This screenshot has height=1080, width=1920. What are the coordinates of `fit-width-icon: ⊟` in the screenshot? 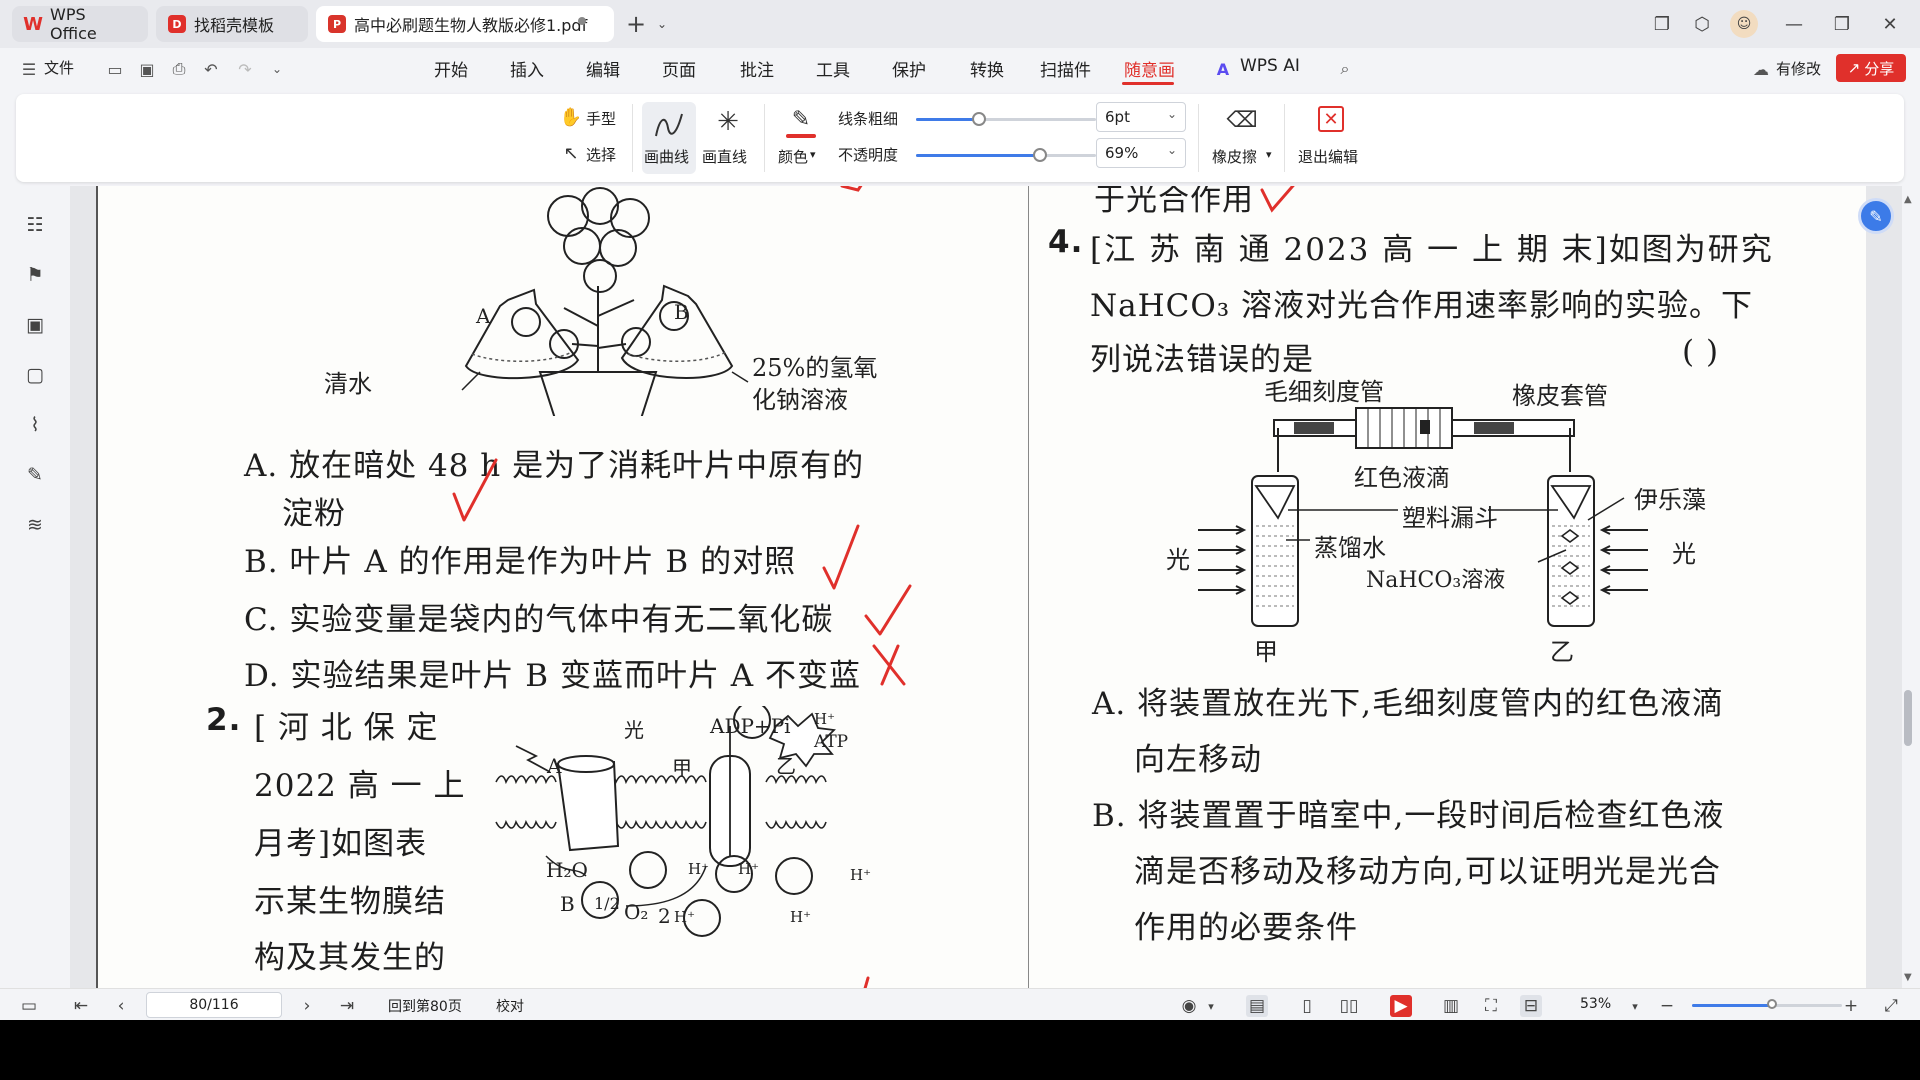 It's located at (1531, 1006).